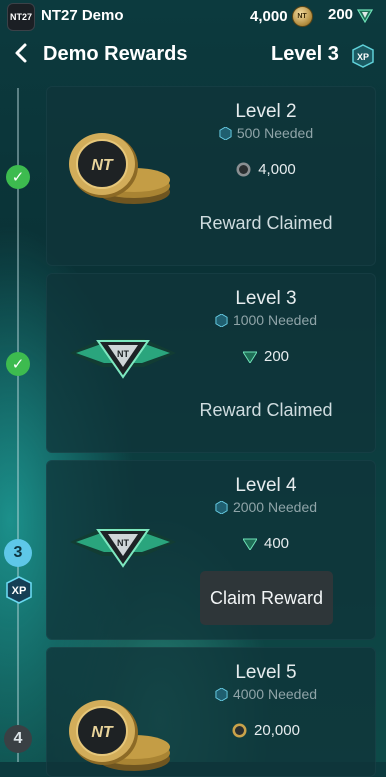 The image size is (386, 777). I want to click on points-balance: 200, so click(351, 14).